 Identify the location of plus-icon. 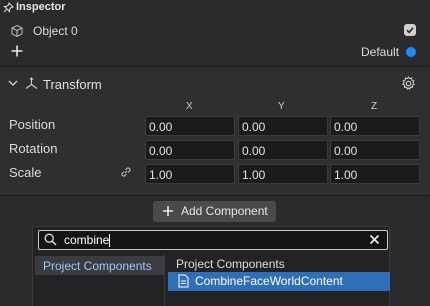
(168, 211).